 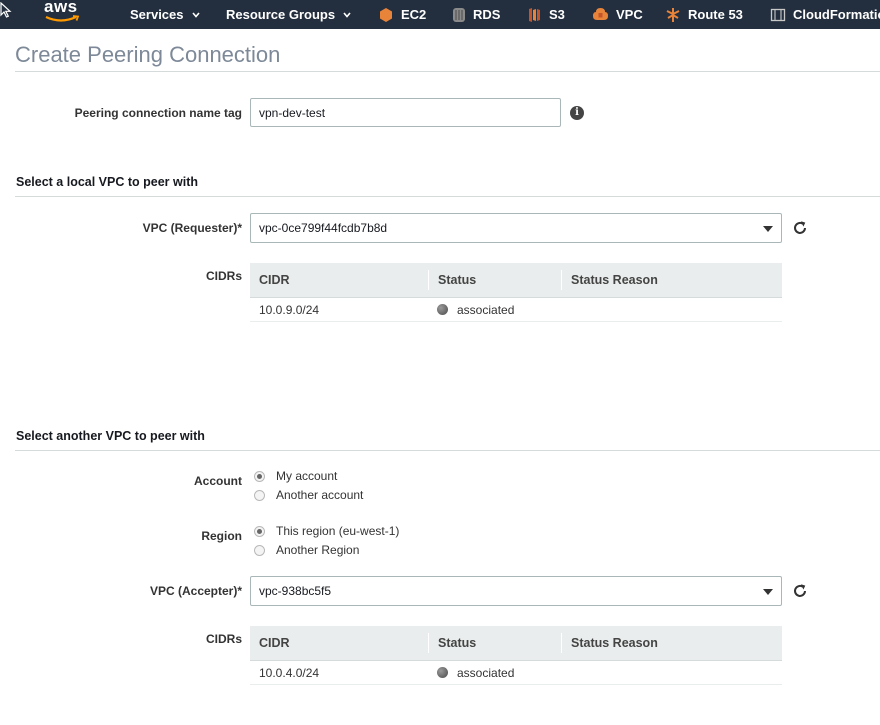 I want to click on nav-services-menu: Services, so click(x=165, y=14).